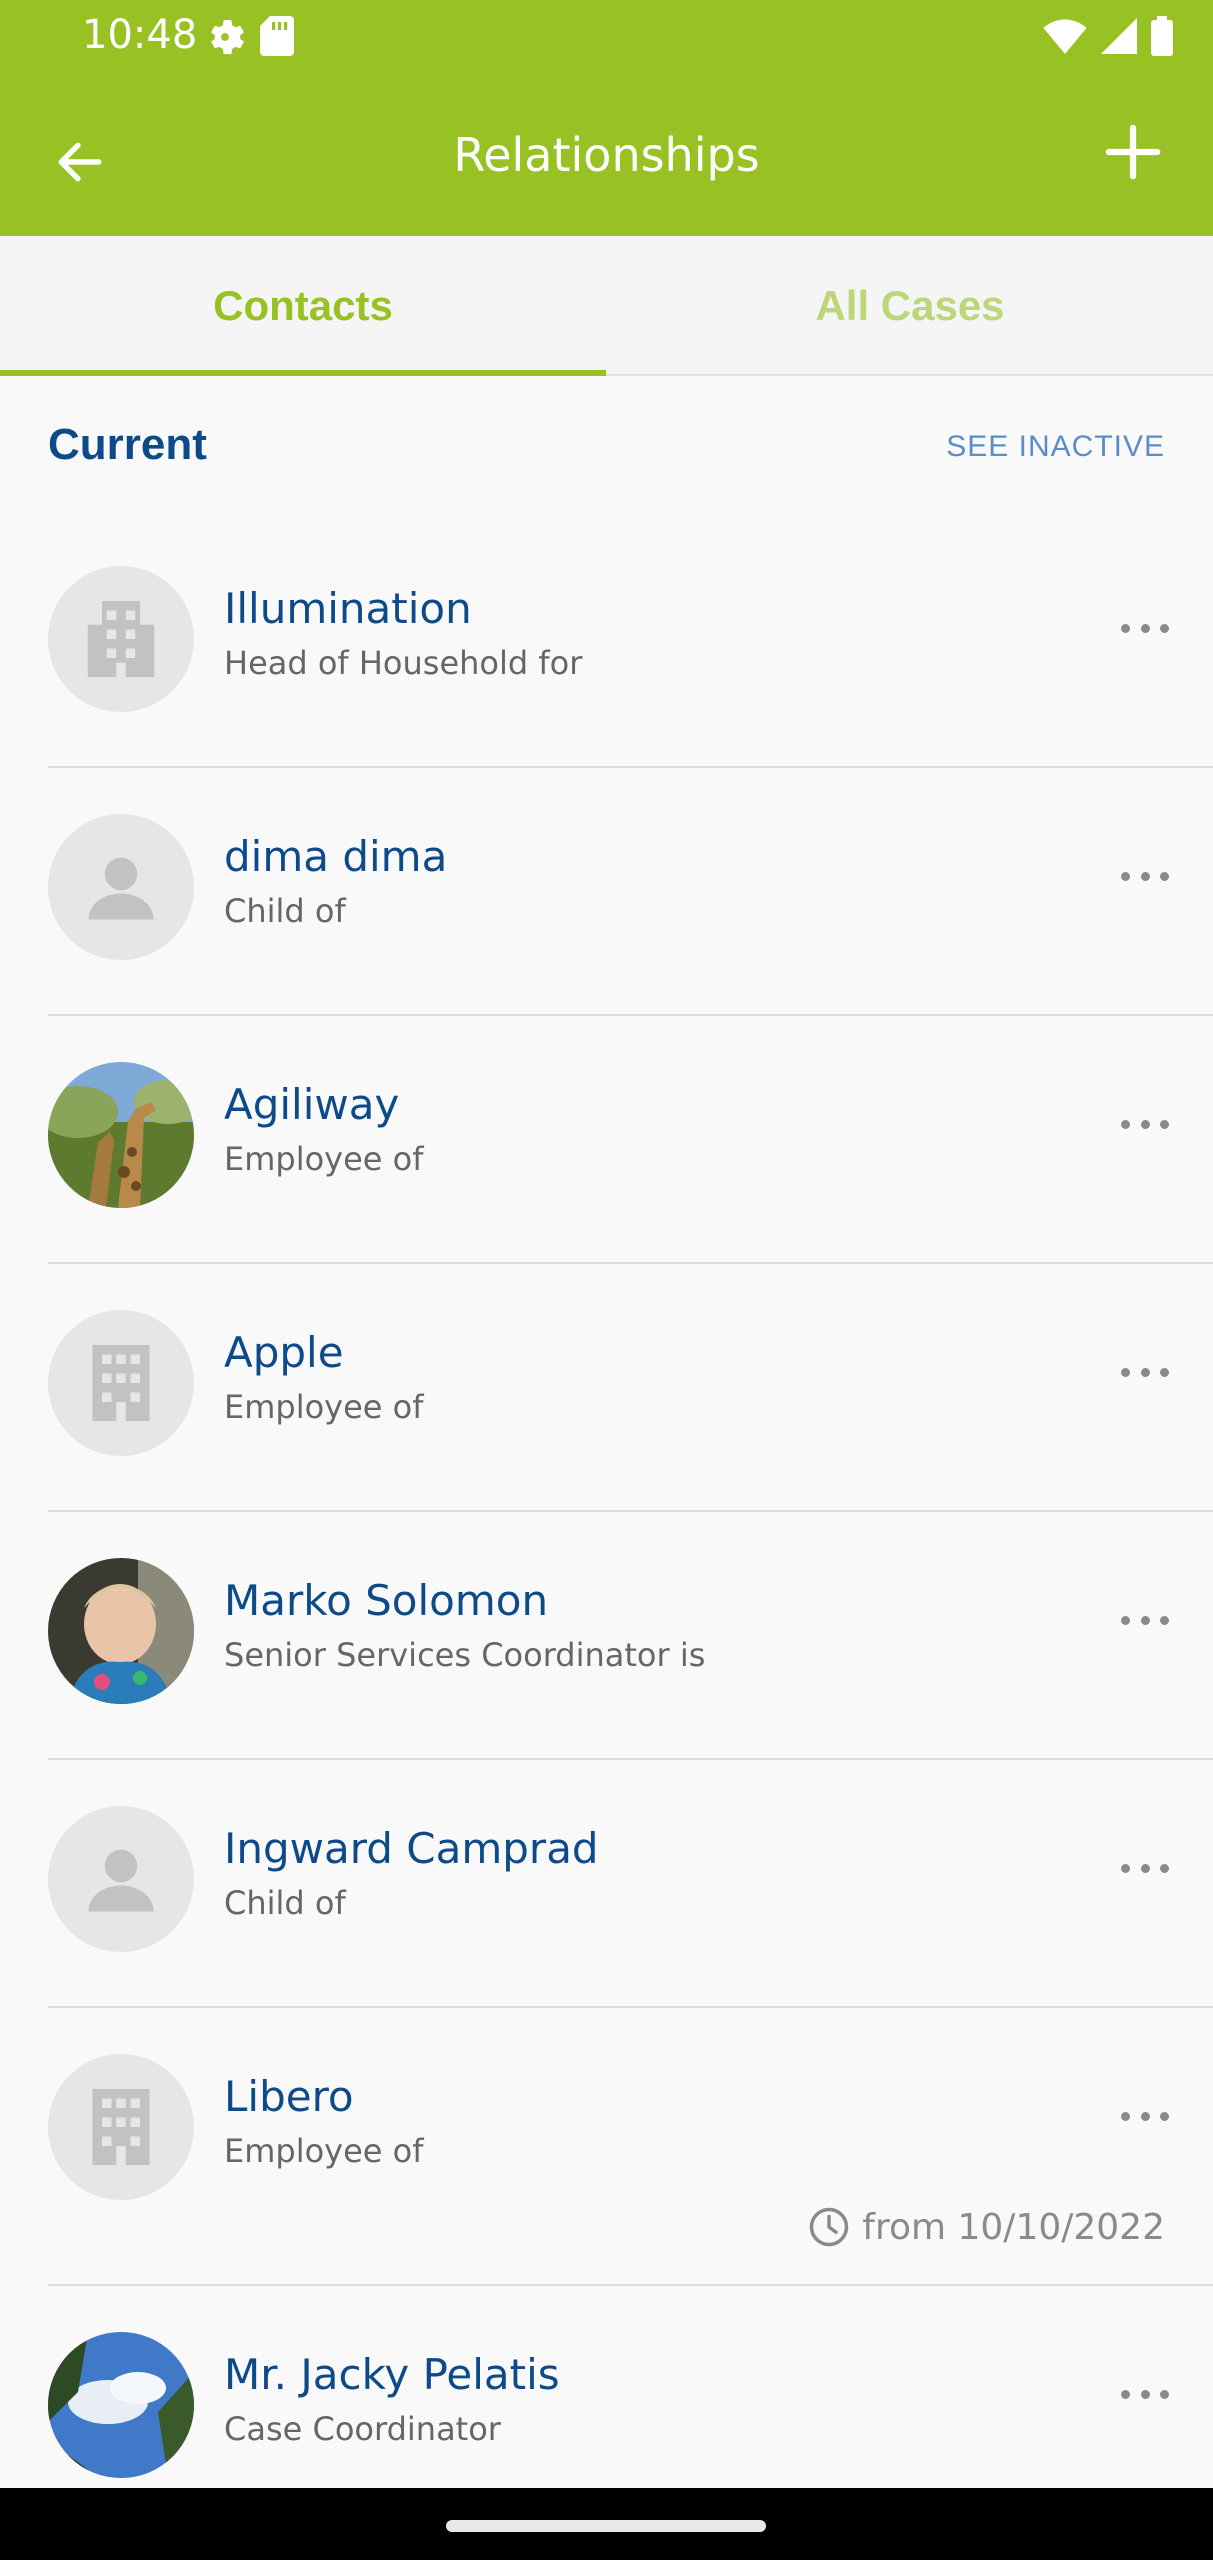 The height and width of the screenshot is (2560, 1213). Describe the element at coordinates (386, 1600) in the screenshot. I see `contact-name: Marko Solomon` at that location.